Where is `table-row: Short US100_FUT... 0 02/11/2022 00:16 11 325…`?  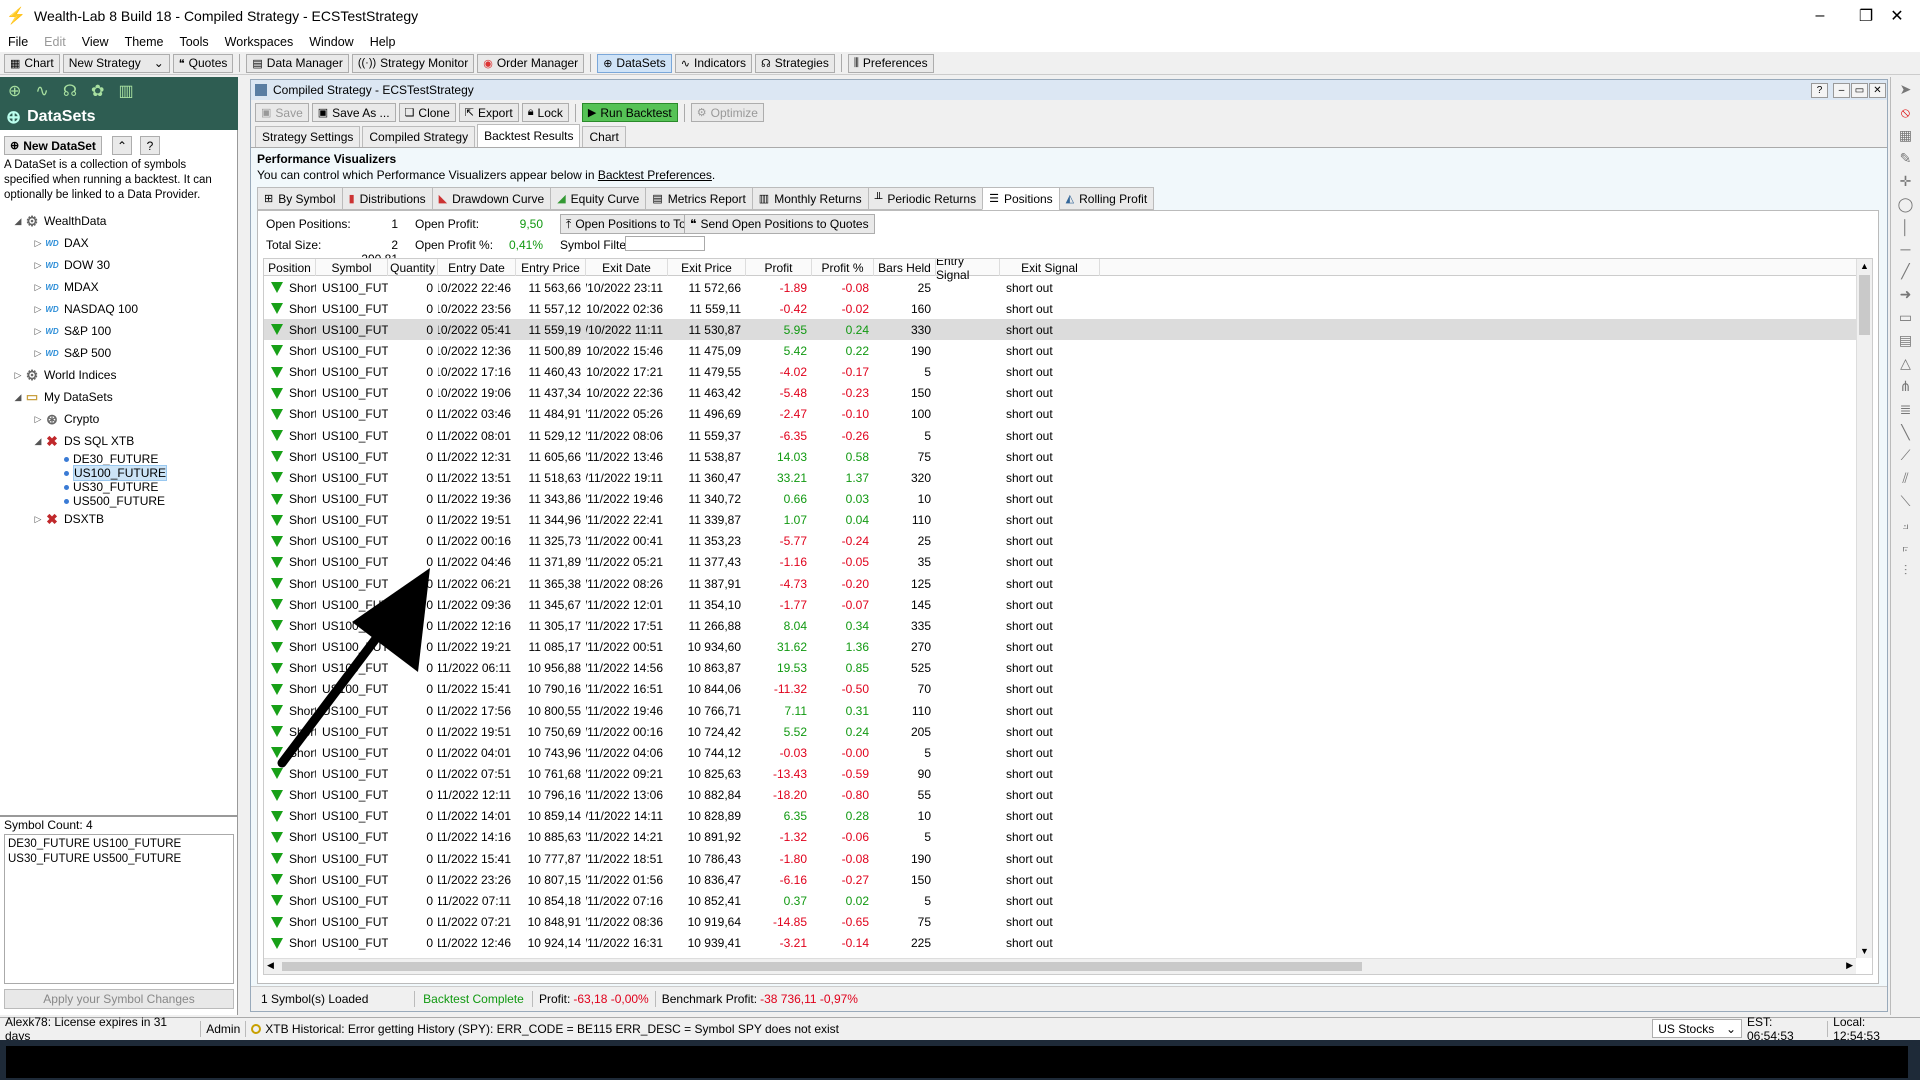
table-row: Short US100_FUT... 0 02/11/2022 00:16 11 325… is located at coordinates (1060, 541).